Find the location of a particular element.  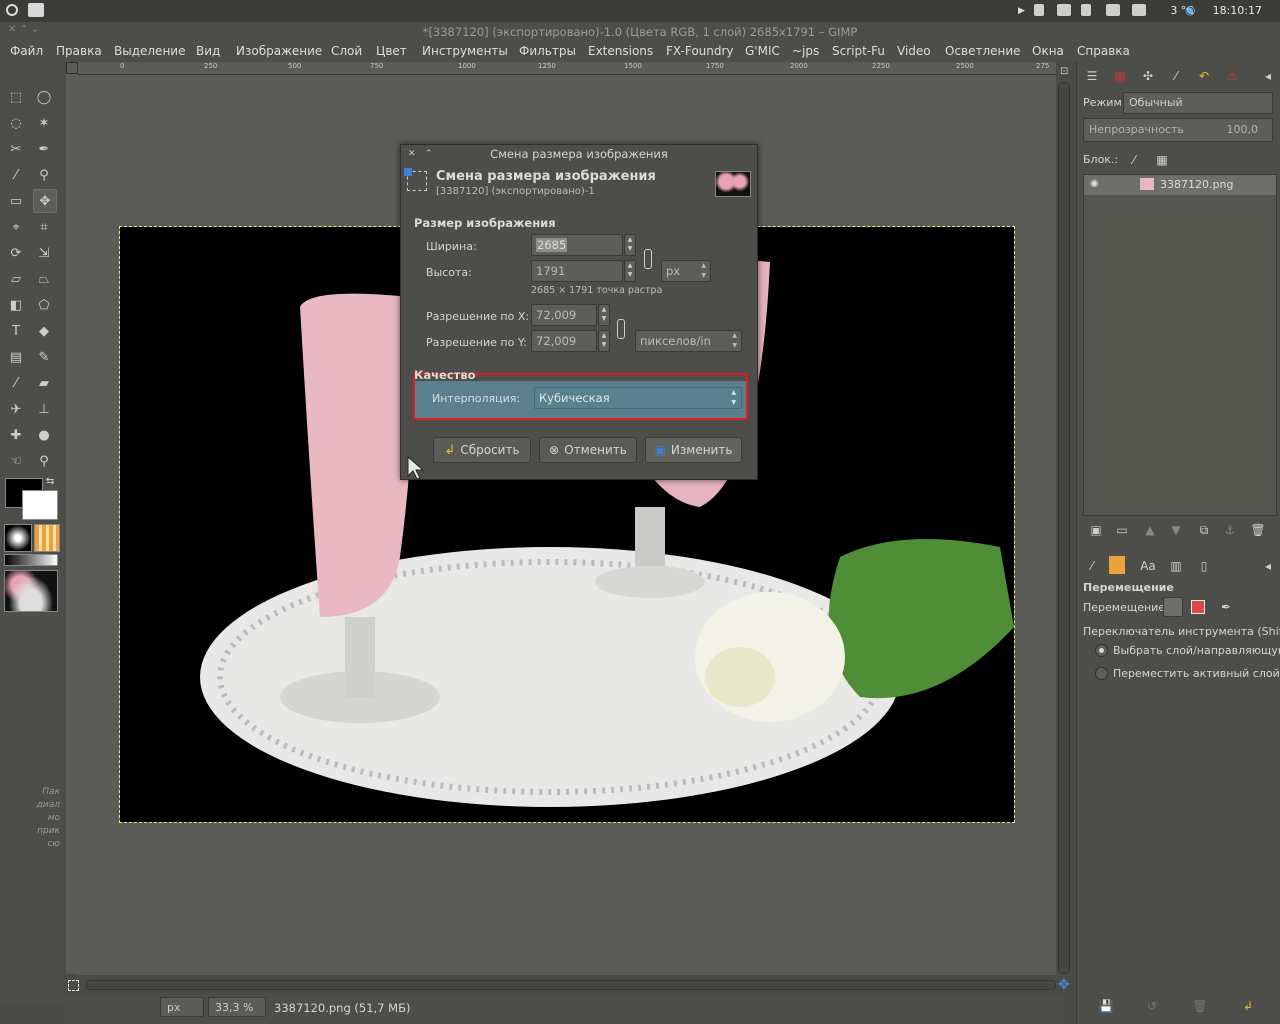

color-picker-icon: ⁄ is located at coordinates (16, 175).